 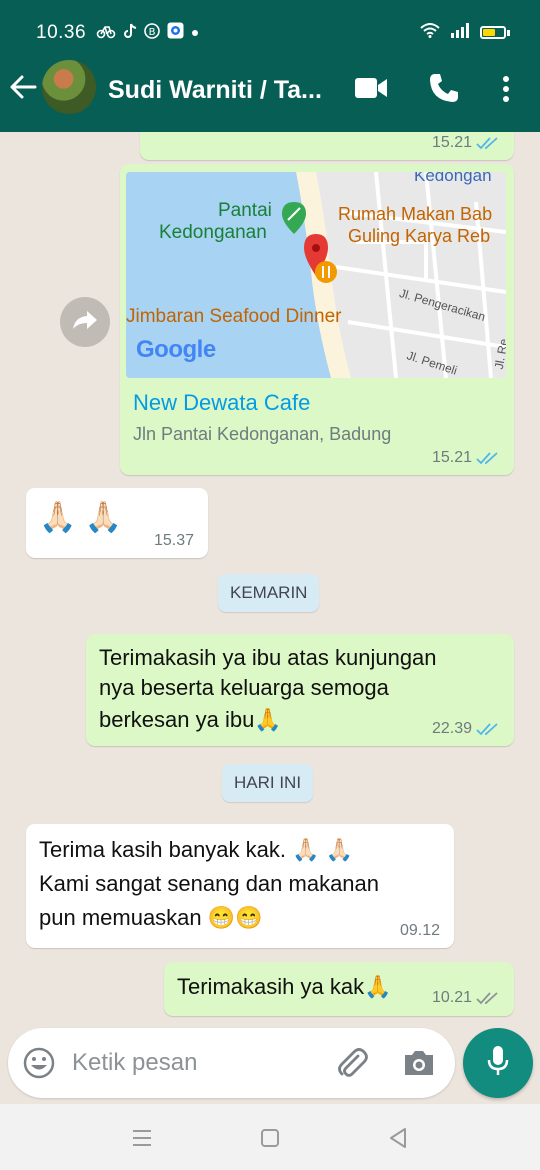 I want to click on delivered-ticks-icon, so click(x=487, y=998).